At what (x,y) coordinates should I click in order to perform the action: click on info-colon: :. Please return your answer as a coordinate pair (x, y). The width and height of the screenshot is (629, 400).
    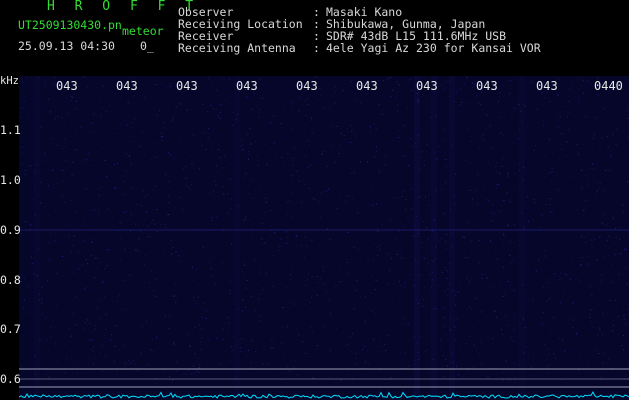
    Looking at the image, I should click on (316, 48).